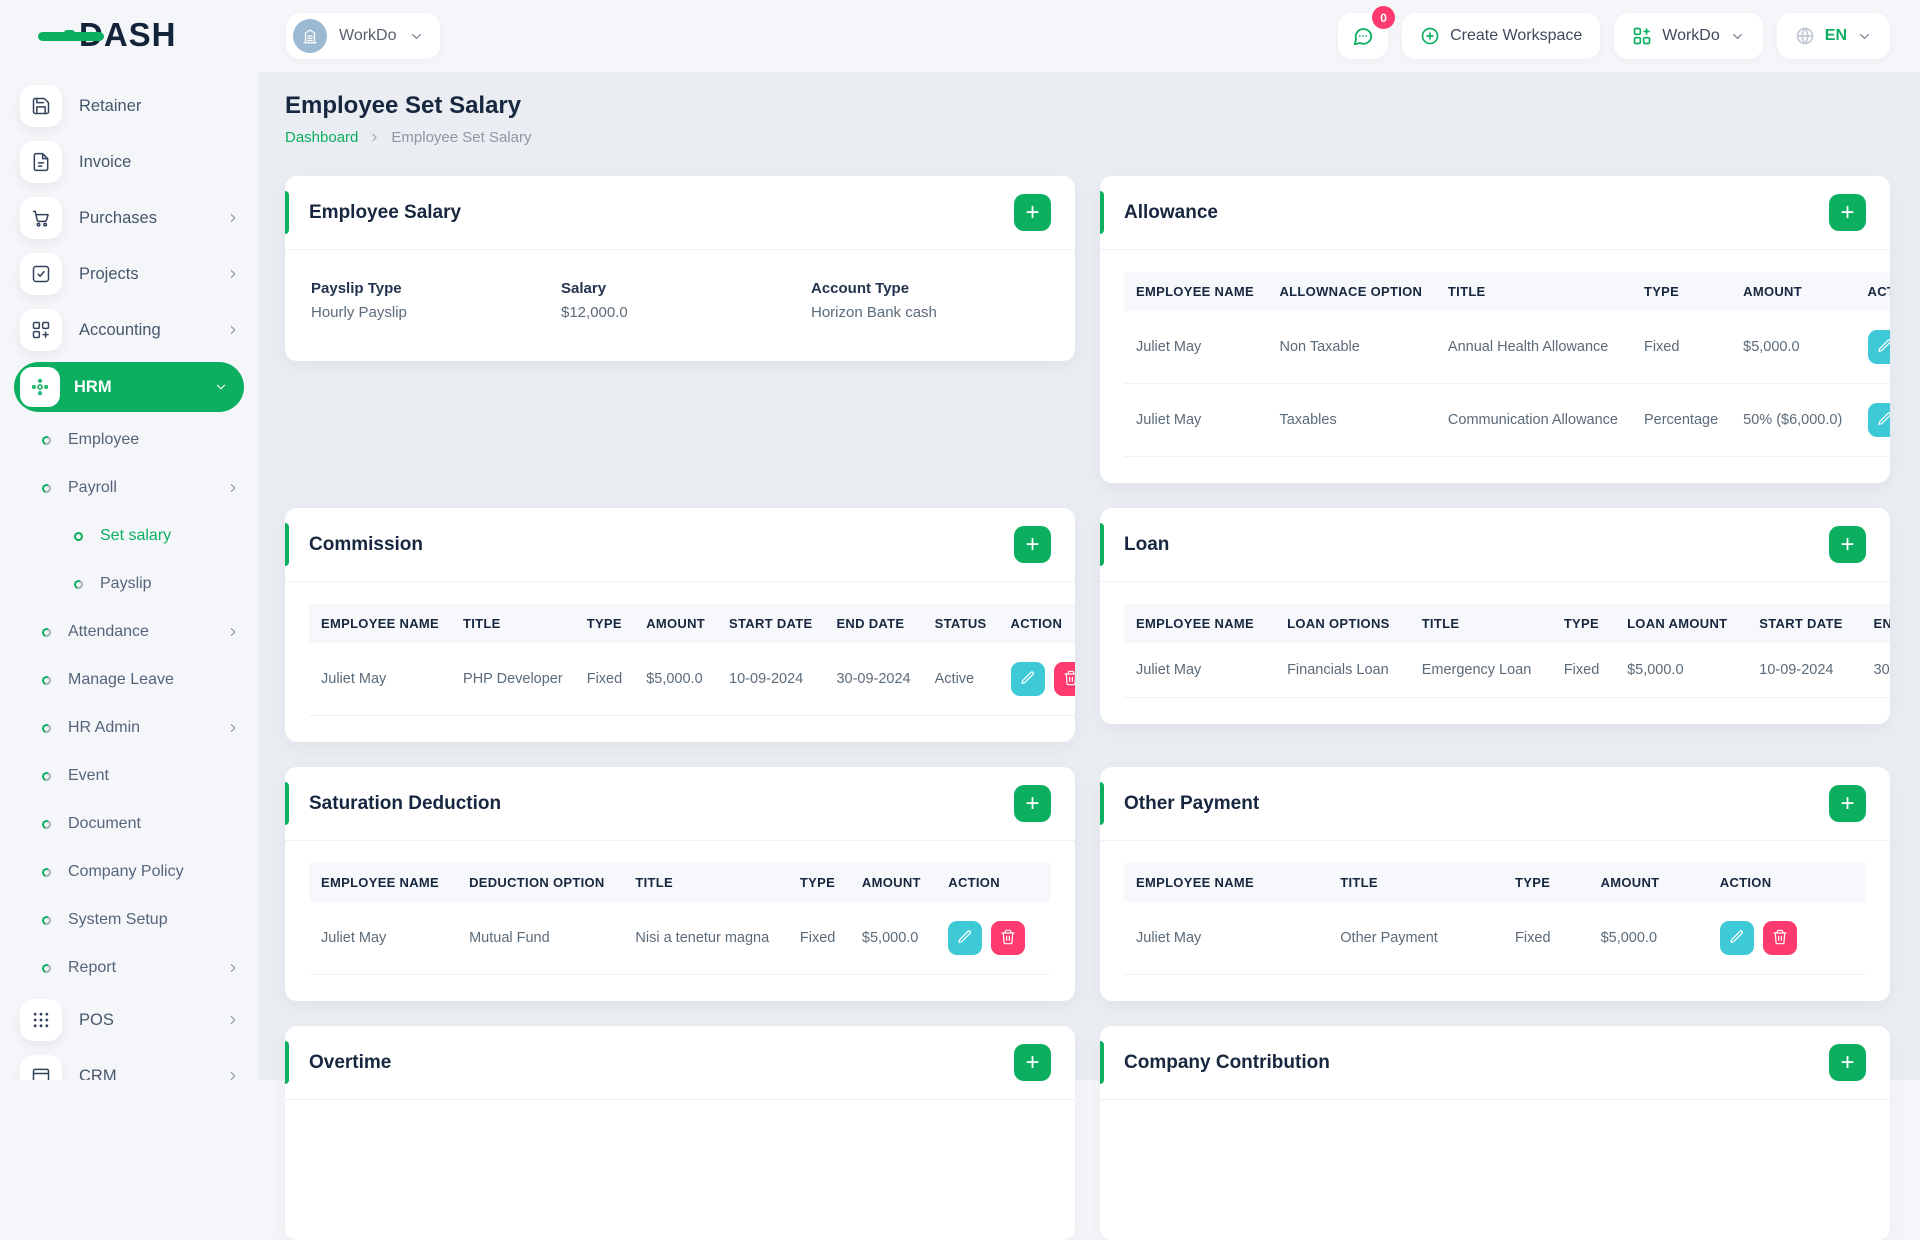  Describe the element at coordinates (680, 213) in the screenshot. I see `card-header: Employee Salary +` at that location.